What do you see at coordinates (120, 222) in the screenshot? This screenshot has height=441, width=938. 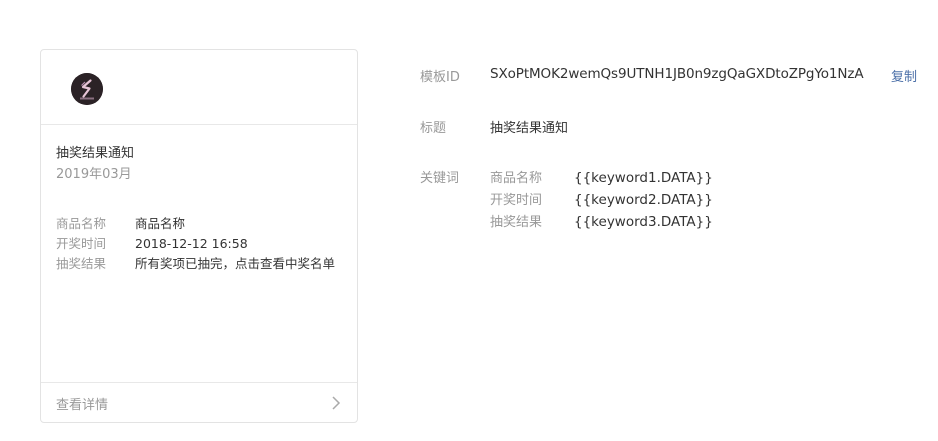 I see `field-row: 商品名称 商品名称` at bounding box center [120, 222].